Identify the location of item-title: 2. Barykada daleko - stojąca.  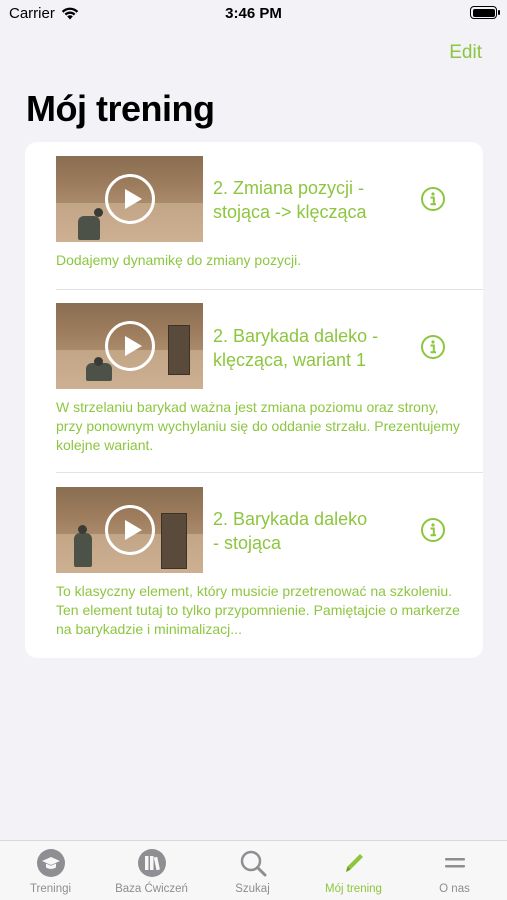
(290, 531).